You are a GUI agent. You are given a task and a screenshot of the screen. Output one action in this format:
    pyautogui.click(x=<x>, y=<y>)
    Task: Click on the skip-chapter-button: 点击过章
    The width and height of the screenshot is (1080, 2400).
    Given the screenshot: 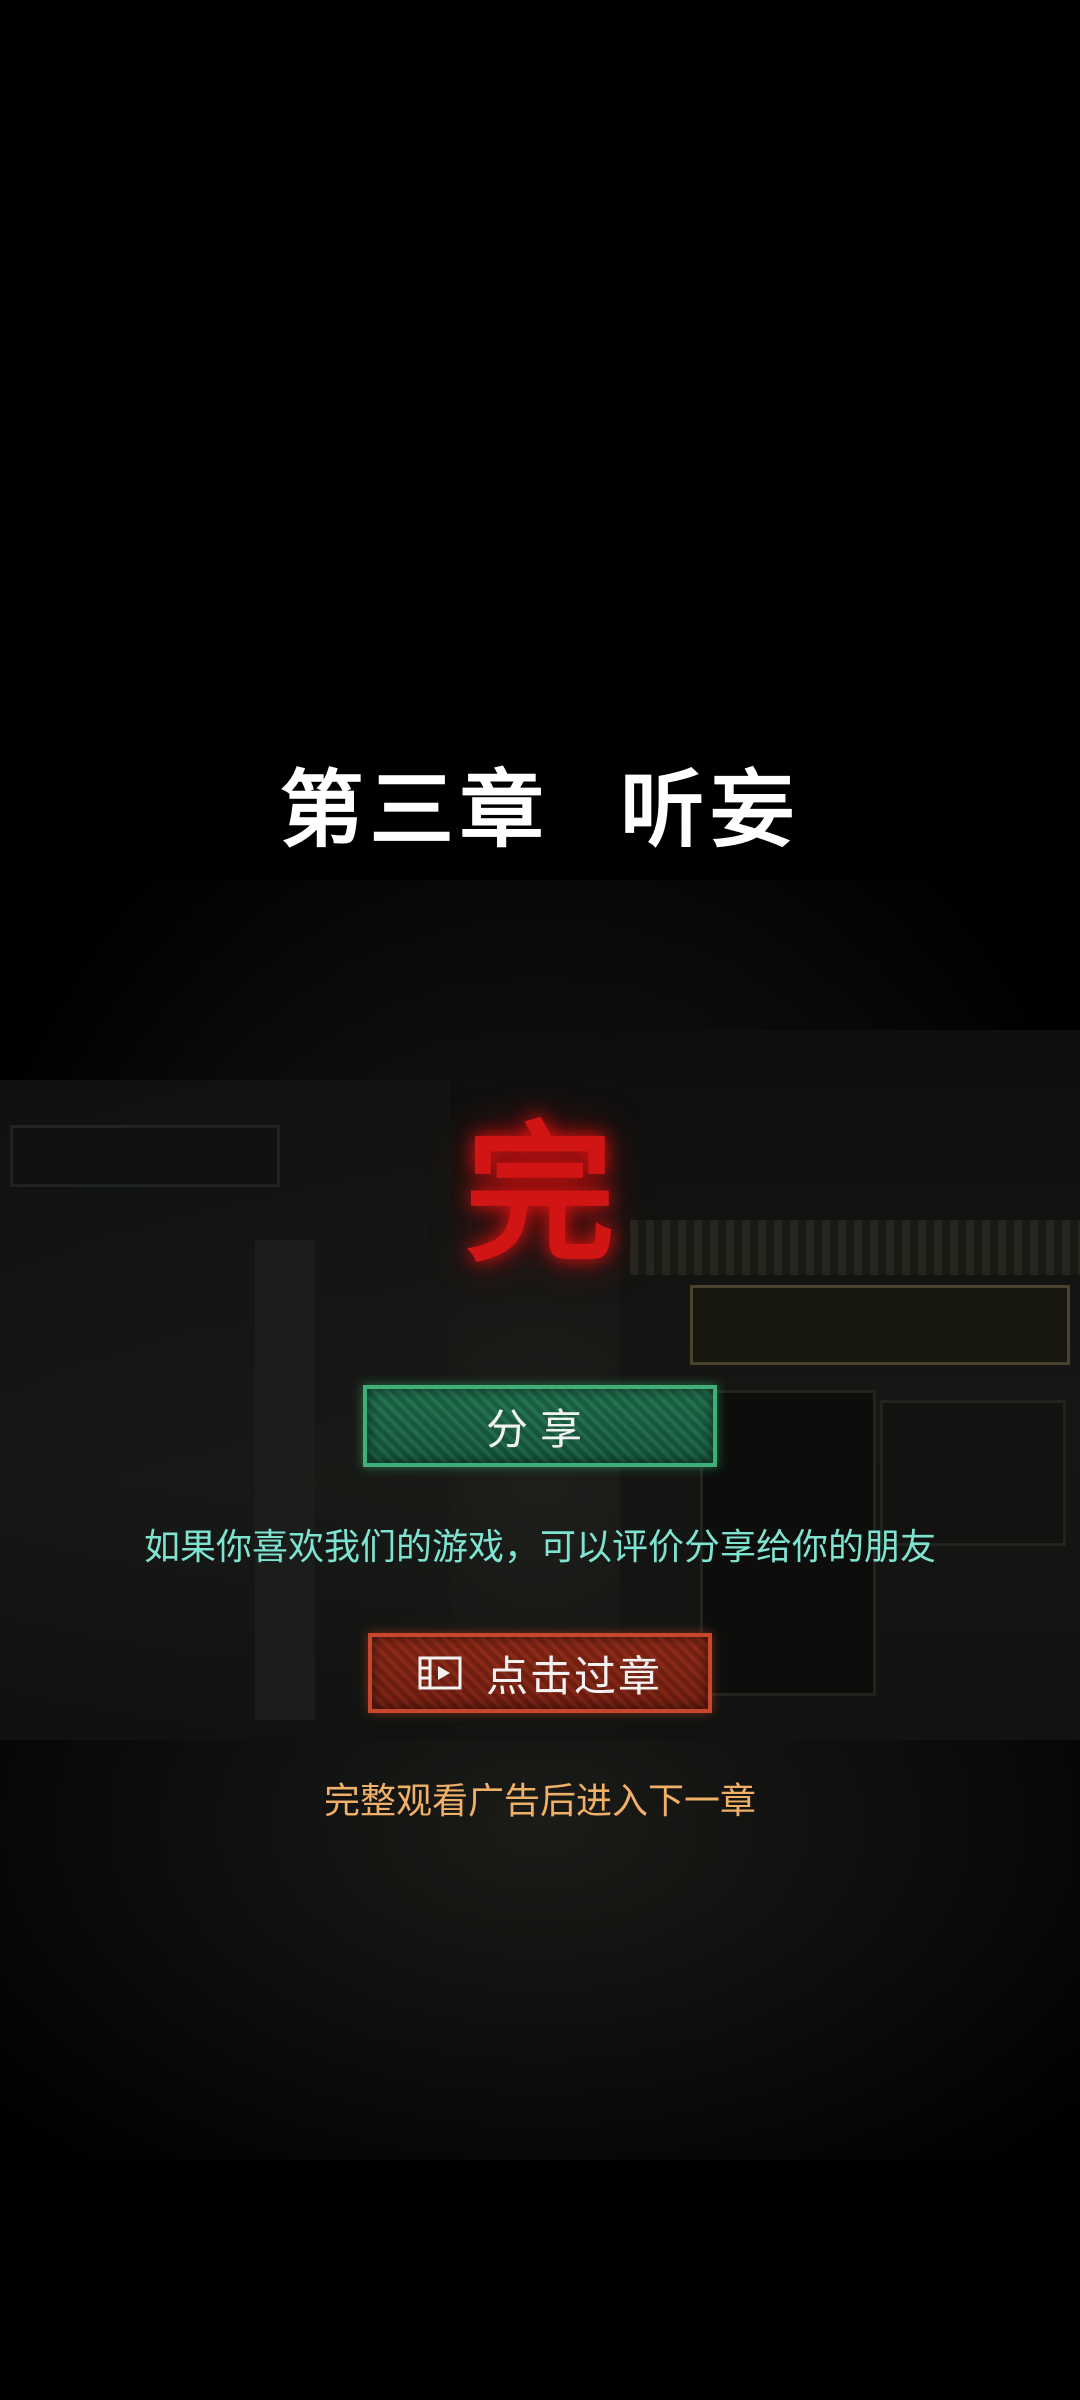 What is the action you would take?
    pyautogui.click(x=540, y=1673)
    